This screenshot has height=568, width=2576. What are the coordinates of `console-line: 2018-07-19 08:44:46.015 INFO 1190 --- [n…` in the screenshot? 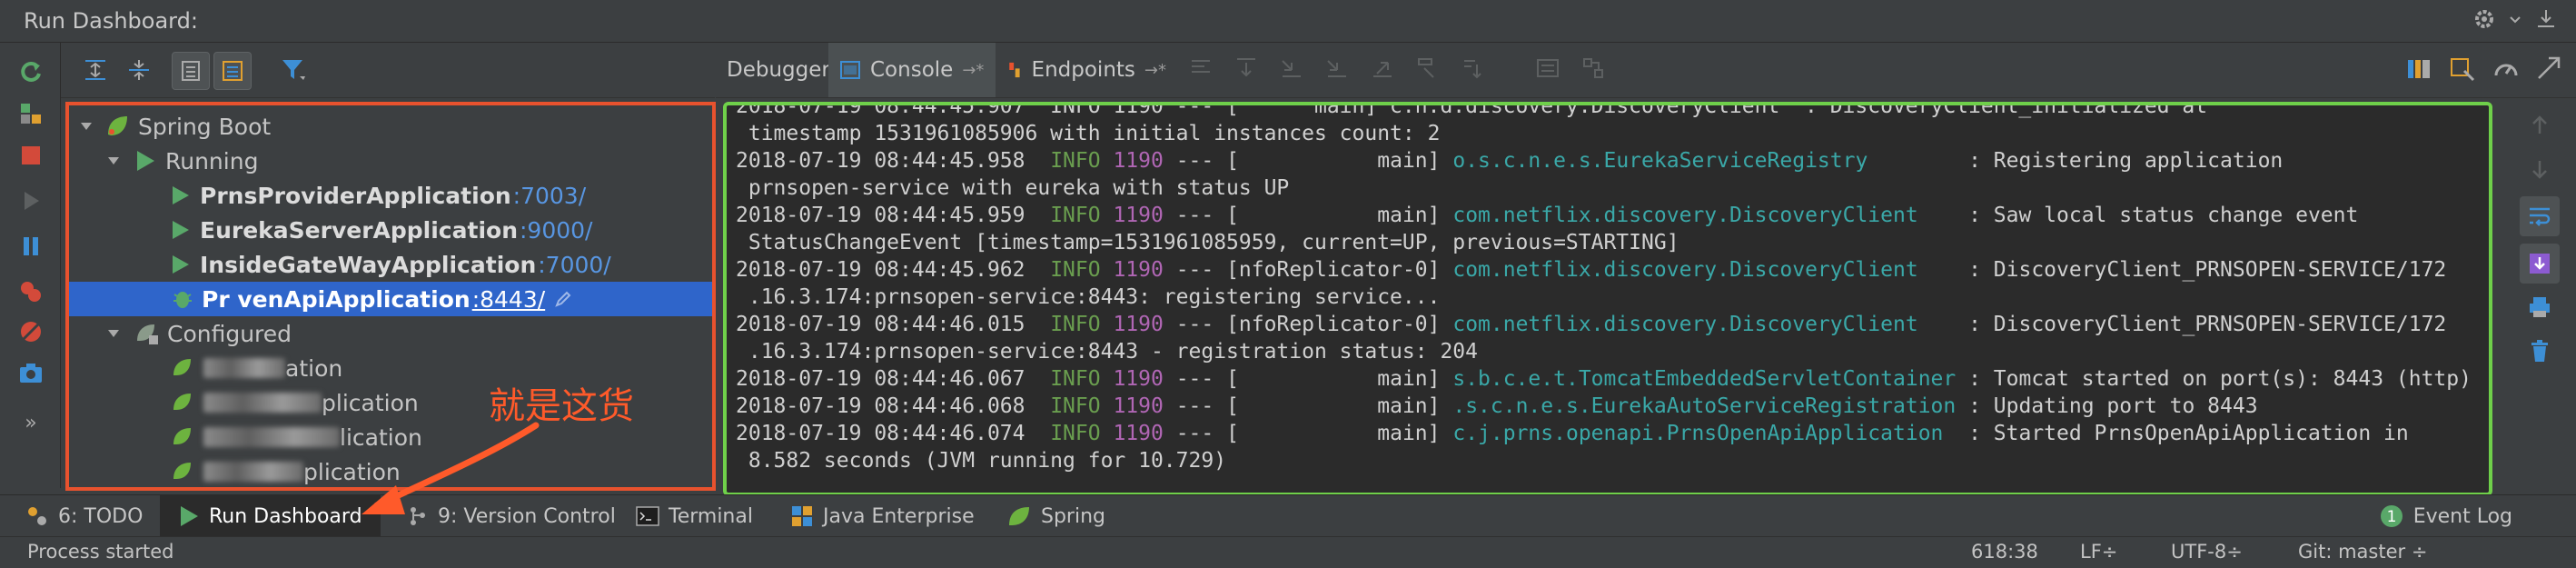 It's located at (1591, 326).